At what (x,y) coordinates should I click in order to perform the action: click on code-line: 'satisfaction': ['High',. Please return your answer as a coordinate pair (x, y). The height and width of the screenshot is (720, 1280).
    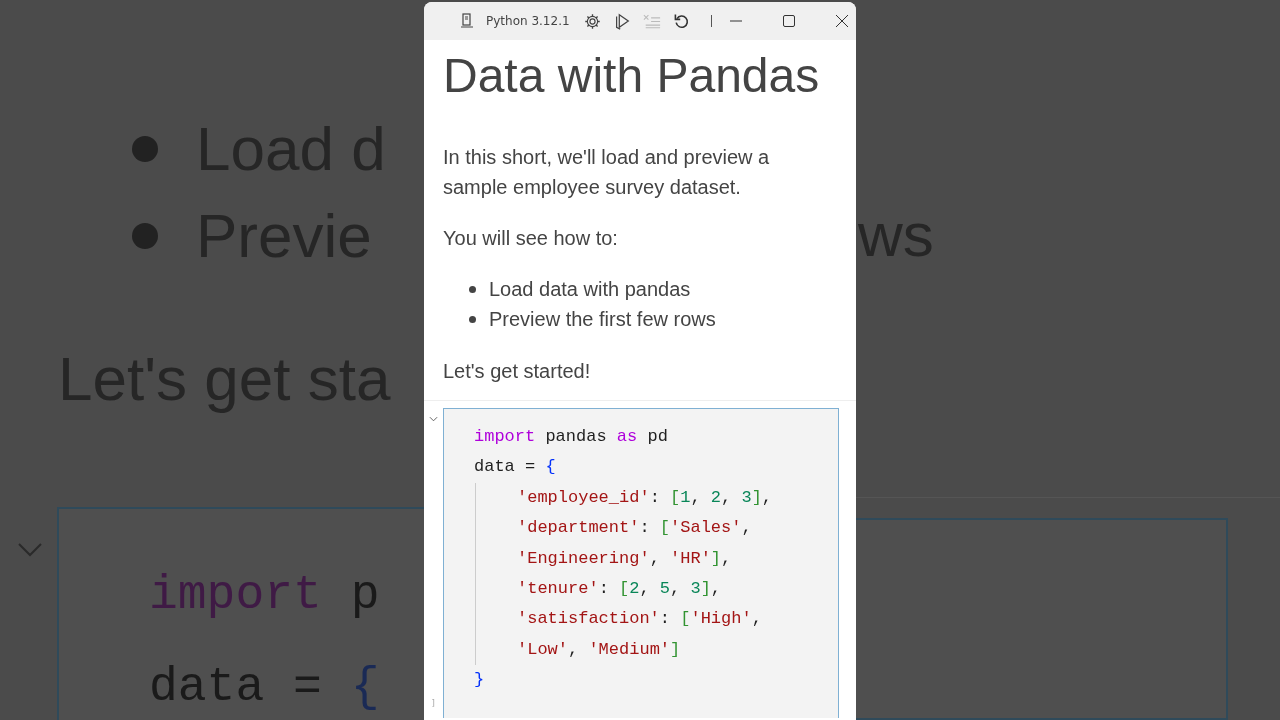
    Looking at the image, I should click on (656, 619).